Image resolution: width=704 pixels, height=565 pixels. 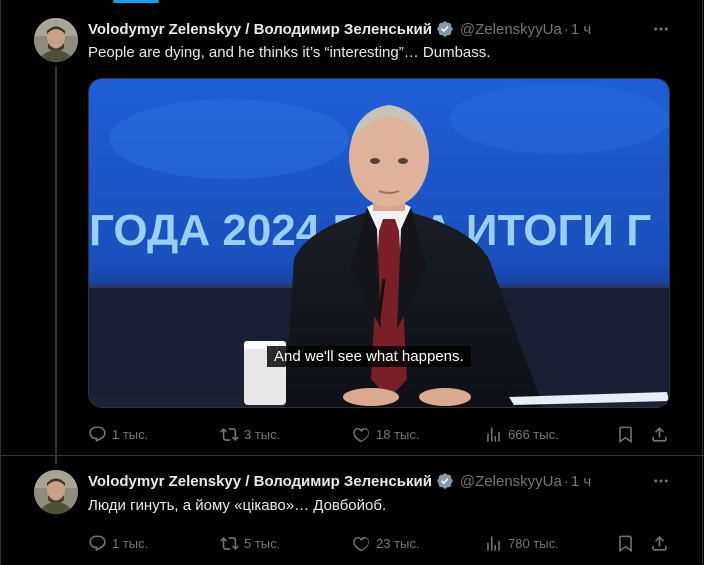 I want to click on tweet-actions: 1 тыс. 5 тыс. 23 тыс. 780 тыс., so click(x=383, y=543).